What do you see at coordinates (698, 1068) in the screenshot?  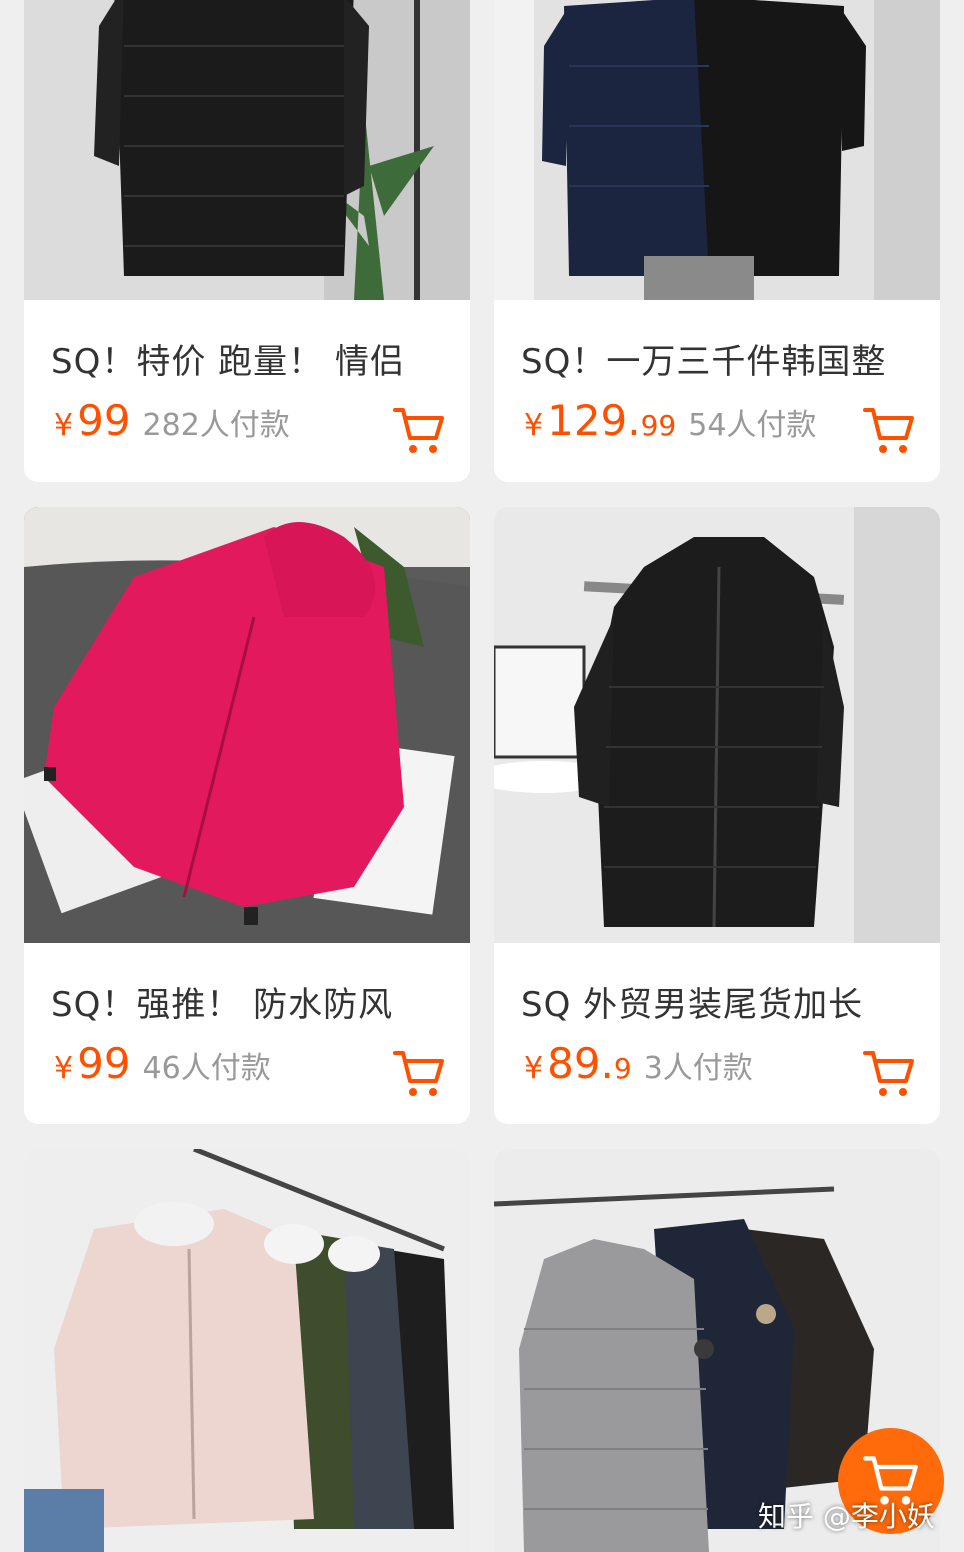 I see `sales-count: 3人付款` at bounding box center [698, 1068].